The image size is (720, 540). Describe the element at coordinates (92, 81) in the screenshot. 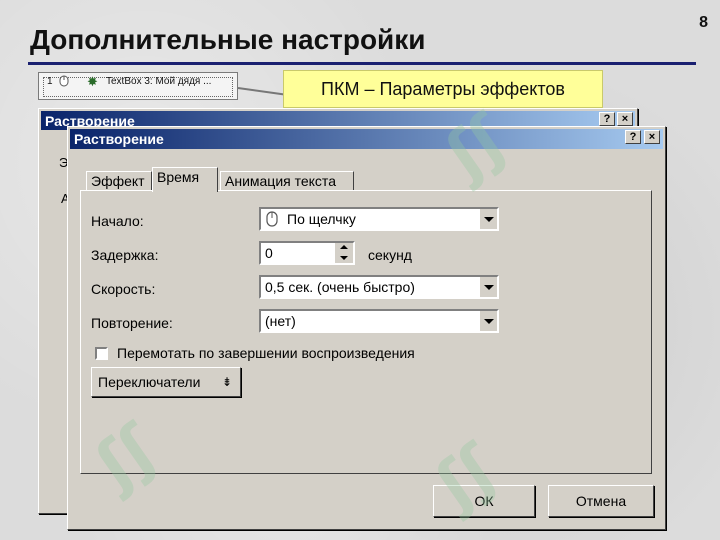

I see `effect-star-icon: ✸` at that location.